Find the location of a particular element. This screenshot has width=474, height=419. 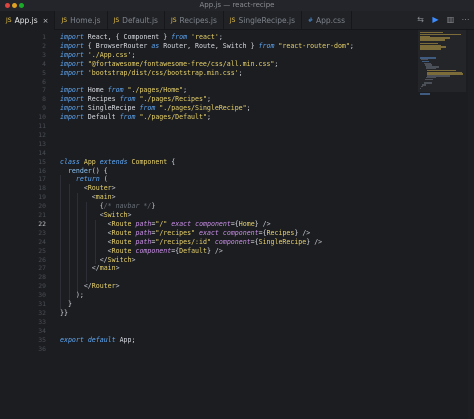

code-line: import './App.css'; is located at coordinates (97, 55).